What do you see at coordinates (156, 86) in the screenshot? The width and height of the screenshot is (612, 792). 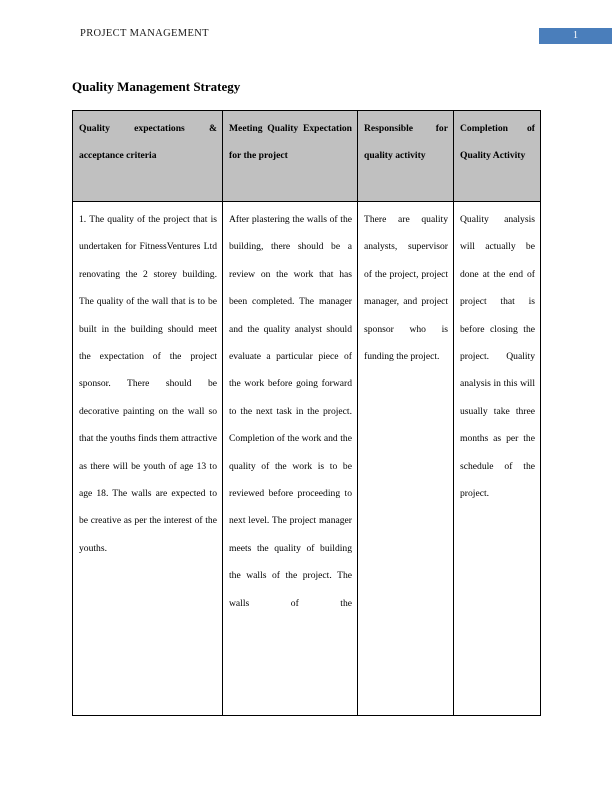 I see `page-title: Quality Management Strategy` at bounding box center [156, 86].